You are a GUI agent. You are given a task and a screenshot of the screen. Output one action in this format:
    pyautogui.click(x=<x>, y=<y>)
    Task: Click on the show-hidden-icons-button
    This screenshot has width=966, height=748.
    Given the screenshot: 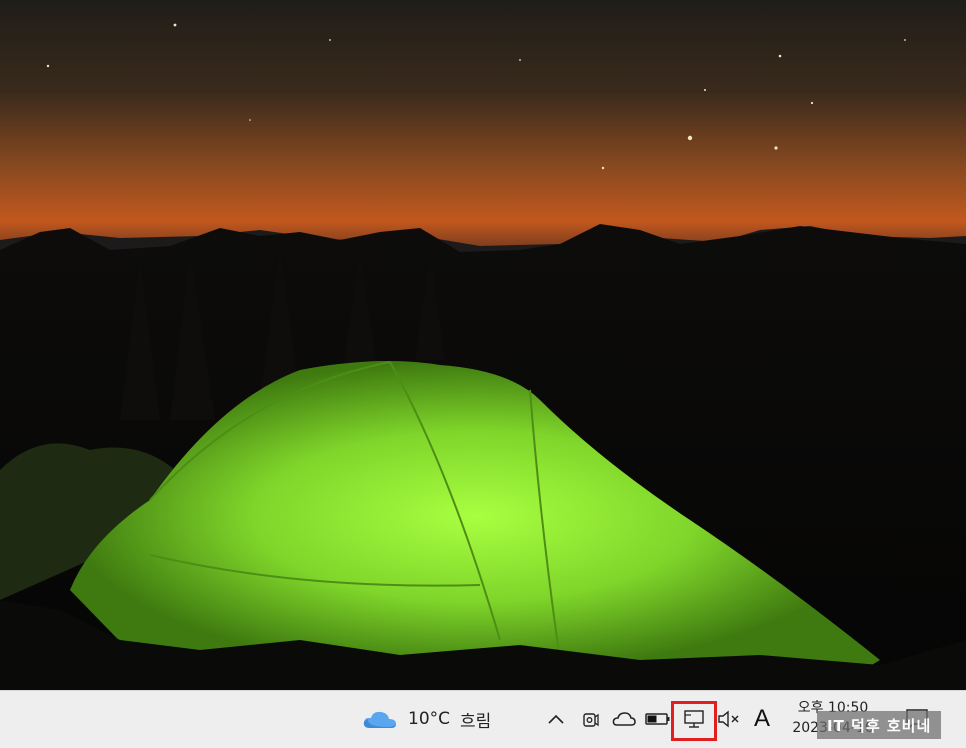 What is the action you would take?
    pyautogui.click(x=556, y=719)
    